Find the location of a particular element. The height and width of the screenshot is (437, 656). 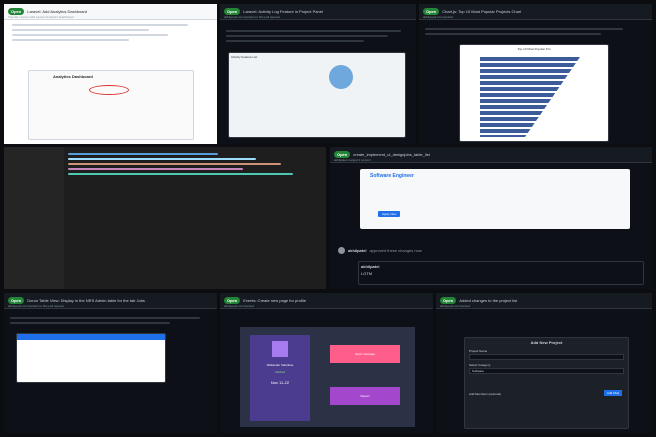

pr-title: Laravel: Add Analytics Dashboard is located at coordinates (57, 11).